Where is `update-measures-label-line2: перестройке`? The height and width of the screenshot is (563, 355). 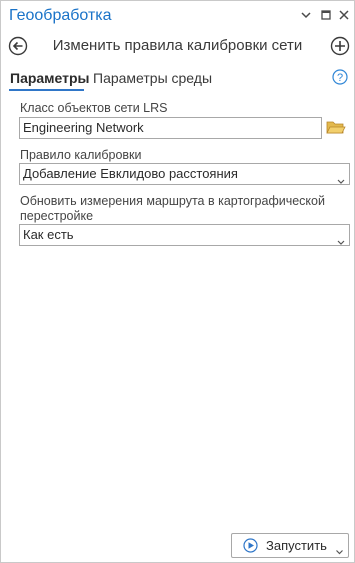 update-measures-label-line2: перестройке is located at coordinates (57, 216).